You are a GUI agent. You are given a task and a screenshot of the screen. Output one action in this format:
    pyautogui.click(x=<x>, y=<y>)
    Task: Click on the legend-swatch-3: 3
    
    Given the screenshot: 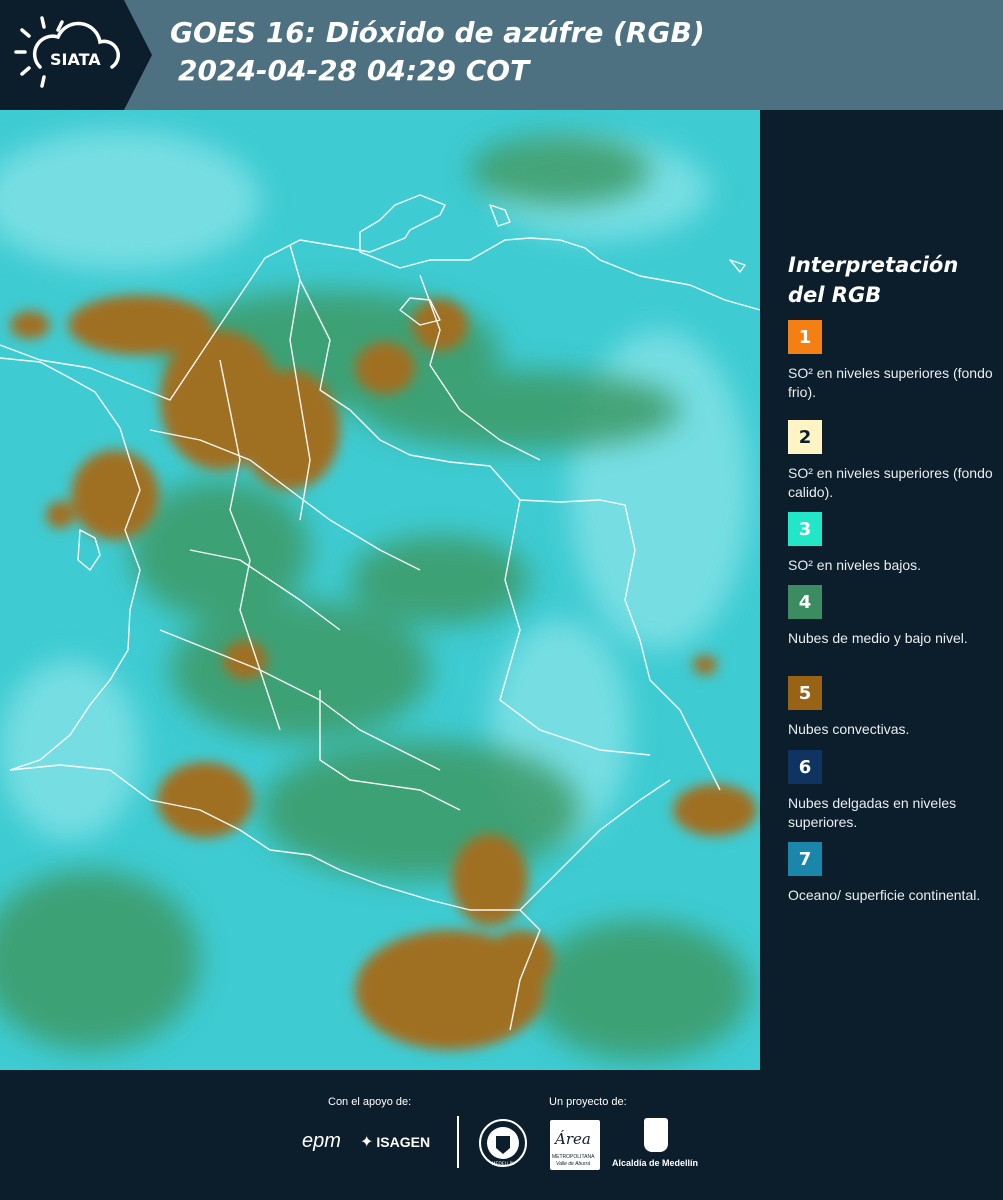 What is the action you would take?
    pyautogui.click(x=805, y=529)
    